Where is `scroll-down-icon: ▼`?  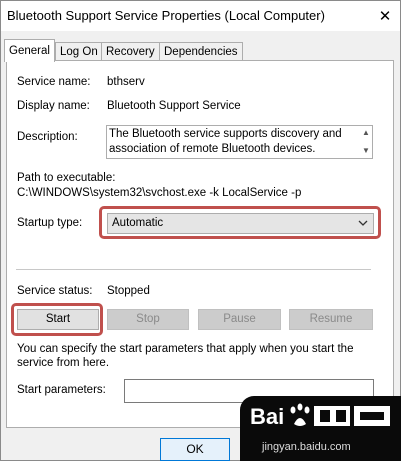 scroll-down-icon: ▼ is located at coordinates (366, 151).